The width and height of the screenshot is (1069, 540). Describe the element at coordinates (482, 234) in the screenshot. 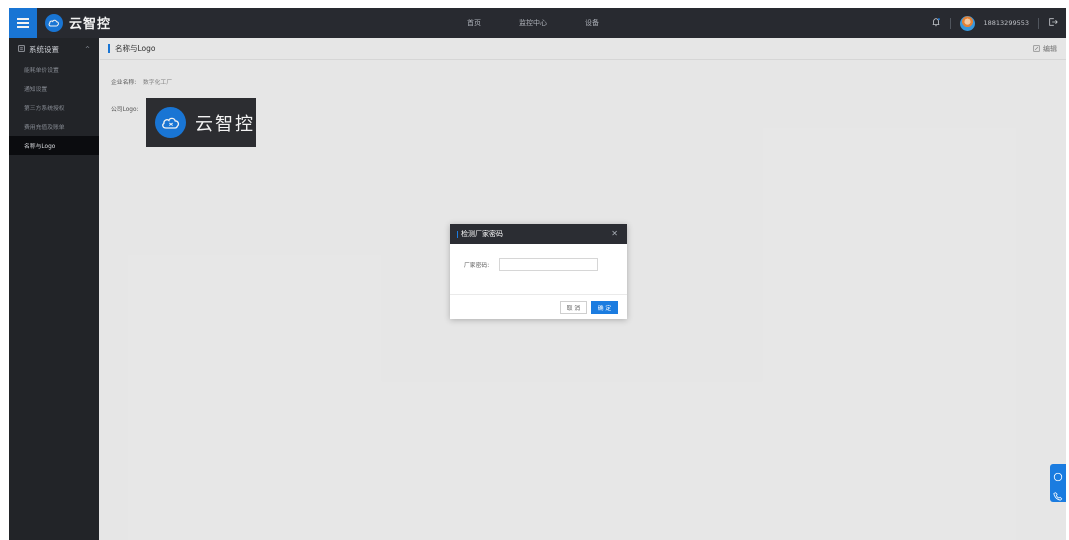

I see `dialog-title: 检测厂家密码` at that location.